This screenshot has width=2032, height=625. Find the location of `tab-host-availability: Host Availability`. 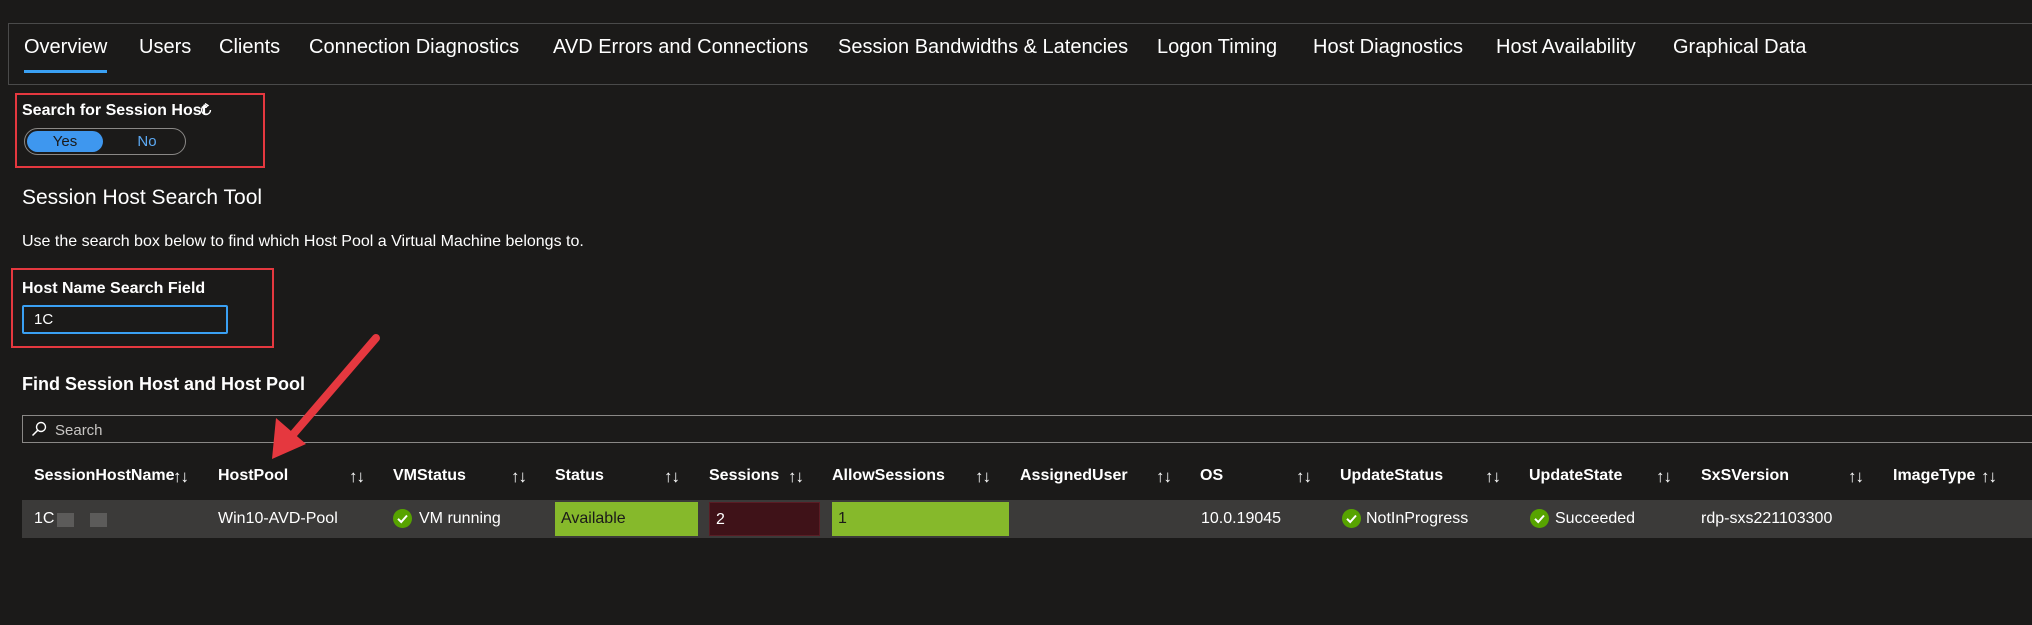

tab-host-availability: Host Availability is located at coordinates (1566, 47).